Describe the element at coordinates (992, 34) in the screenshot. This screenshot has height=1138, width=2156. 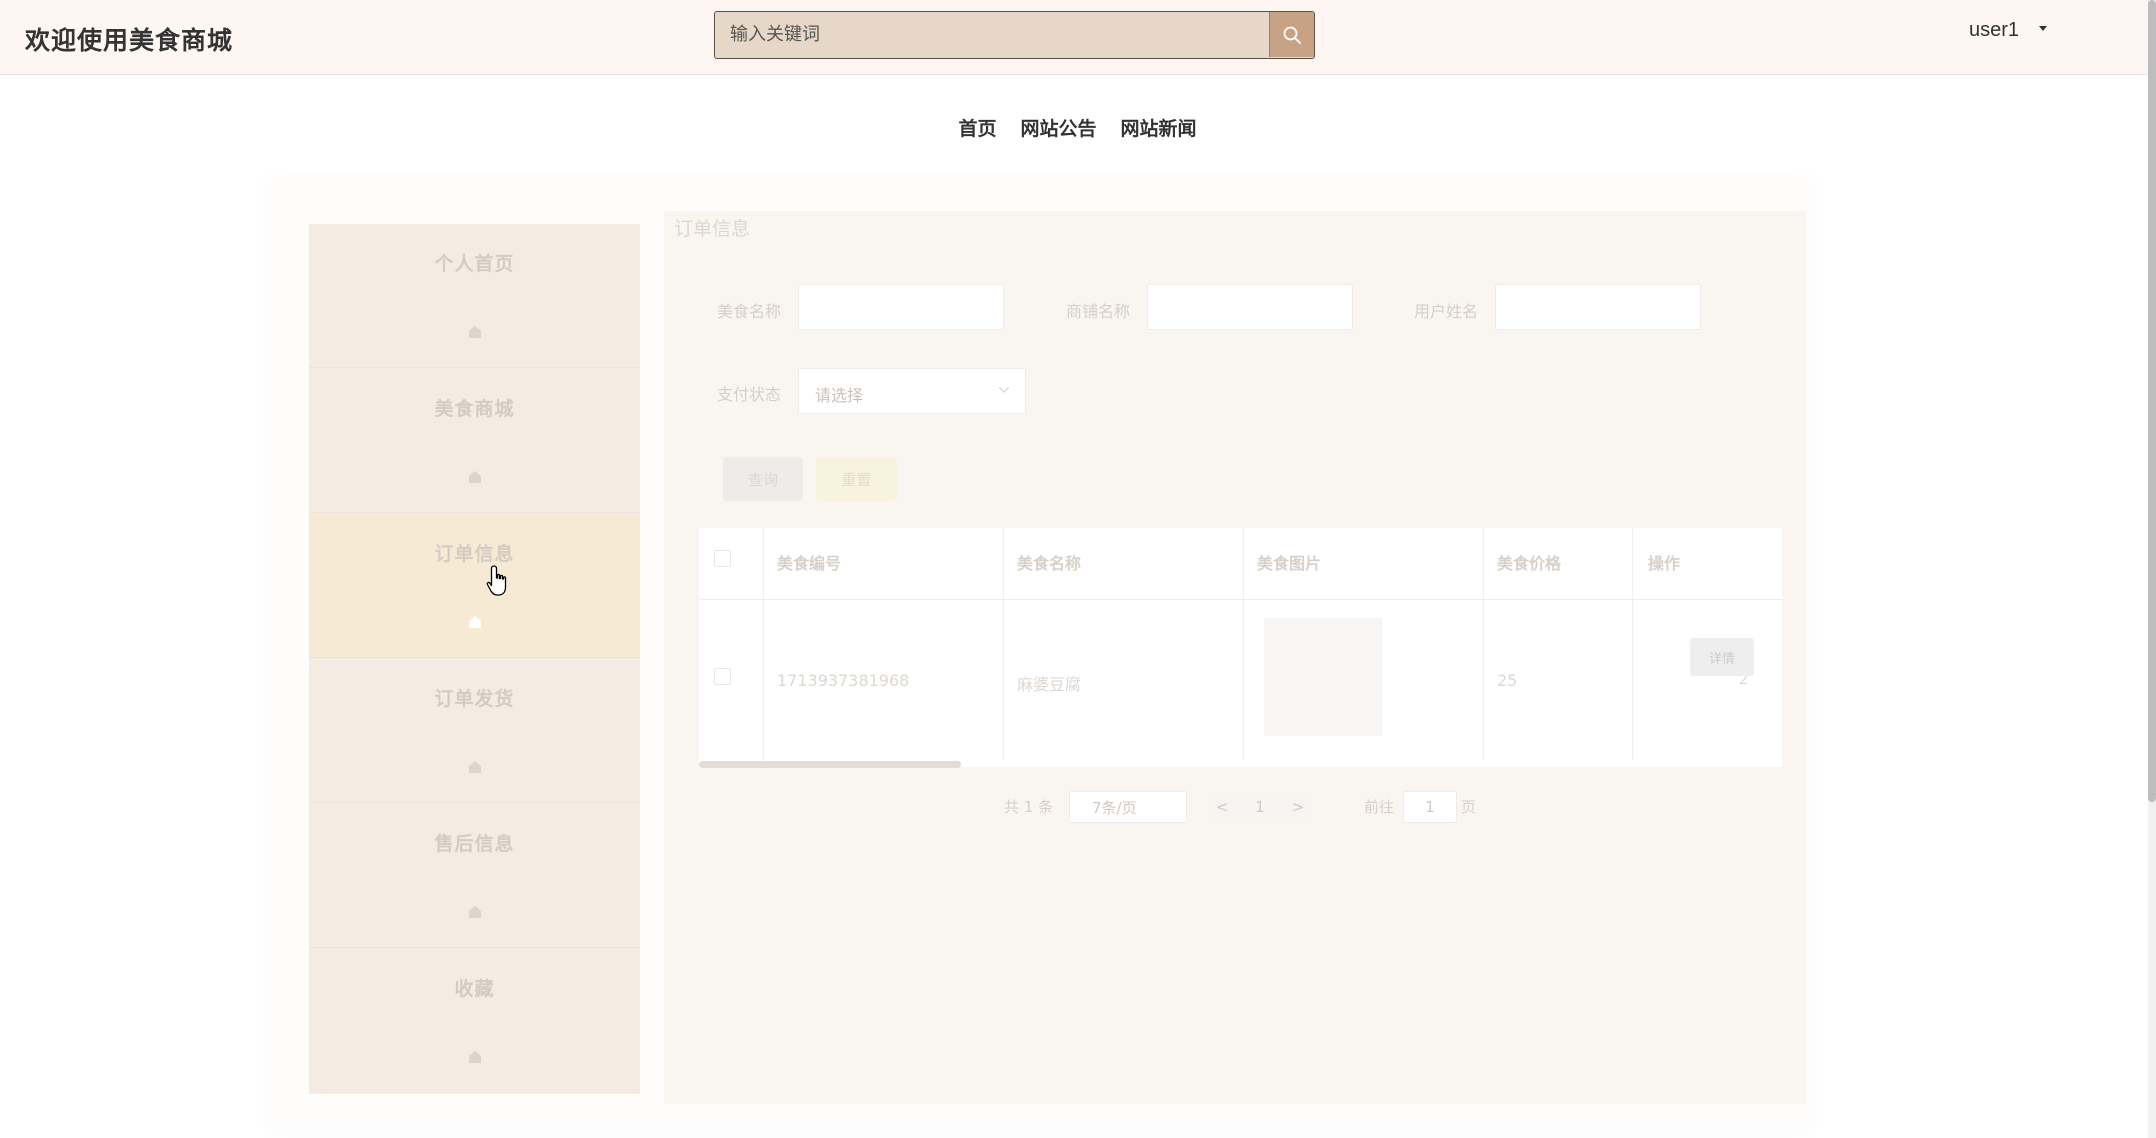
I see `search-input` at that location.